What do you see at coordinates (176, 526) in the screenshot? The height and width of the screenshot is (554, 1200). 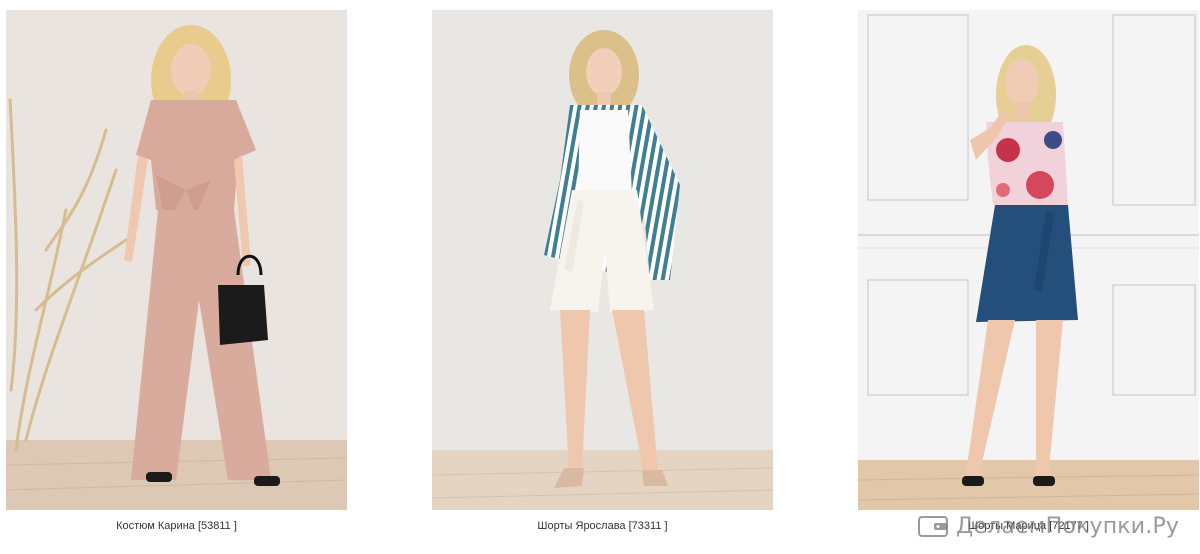 I see `product-caption-karina: Костюм Карина [53811 ]` at bounding box center [176, 526].